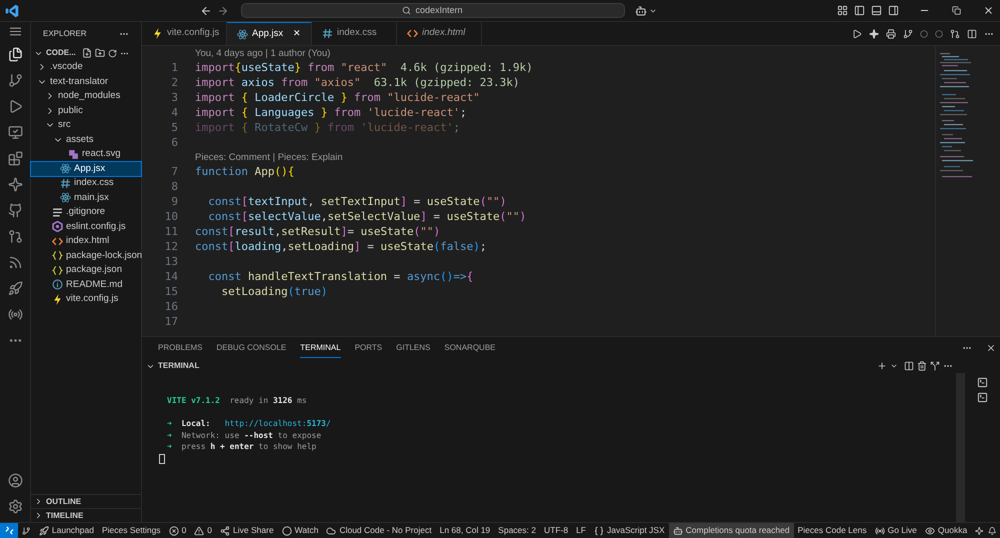  I want to click on status-item: UTF-8, so click(556, 530).